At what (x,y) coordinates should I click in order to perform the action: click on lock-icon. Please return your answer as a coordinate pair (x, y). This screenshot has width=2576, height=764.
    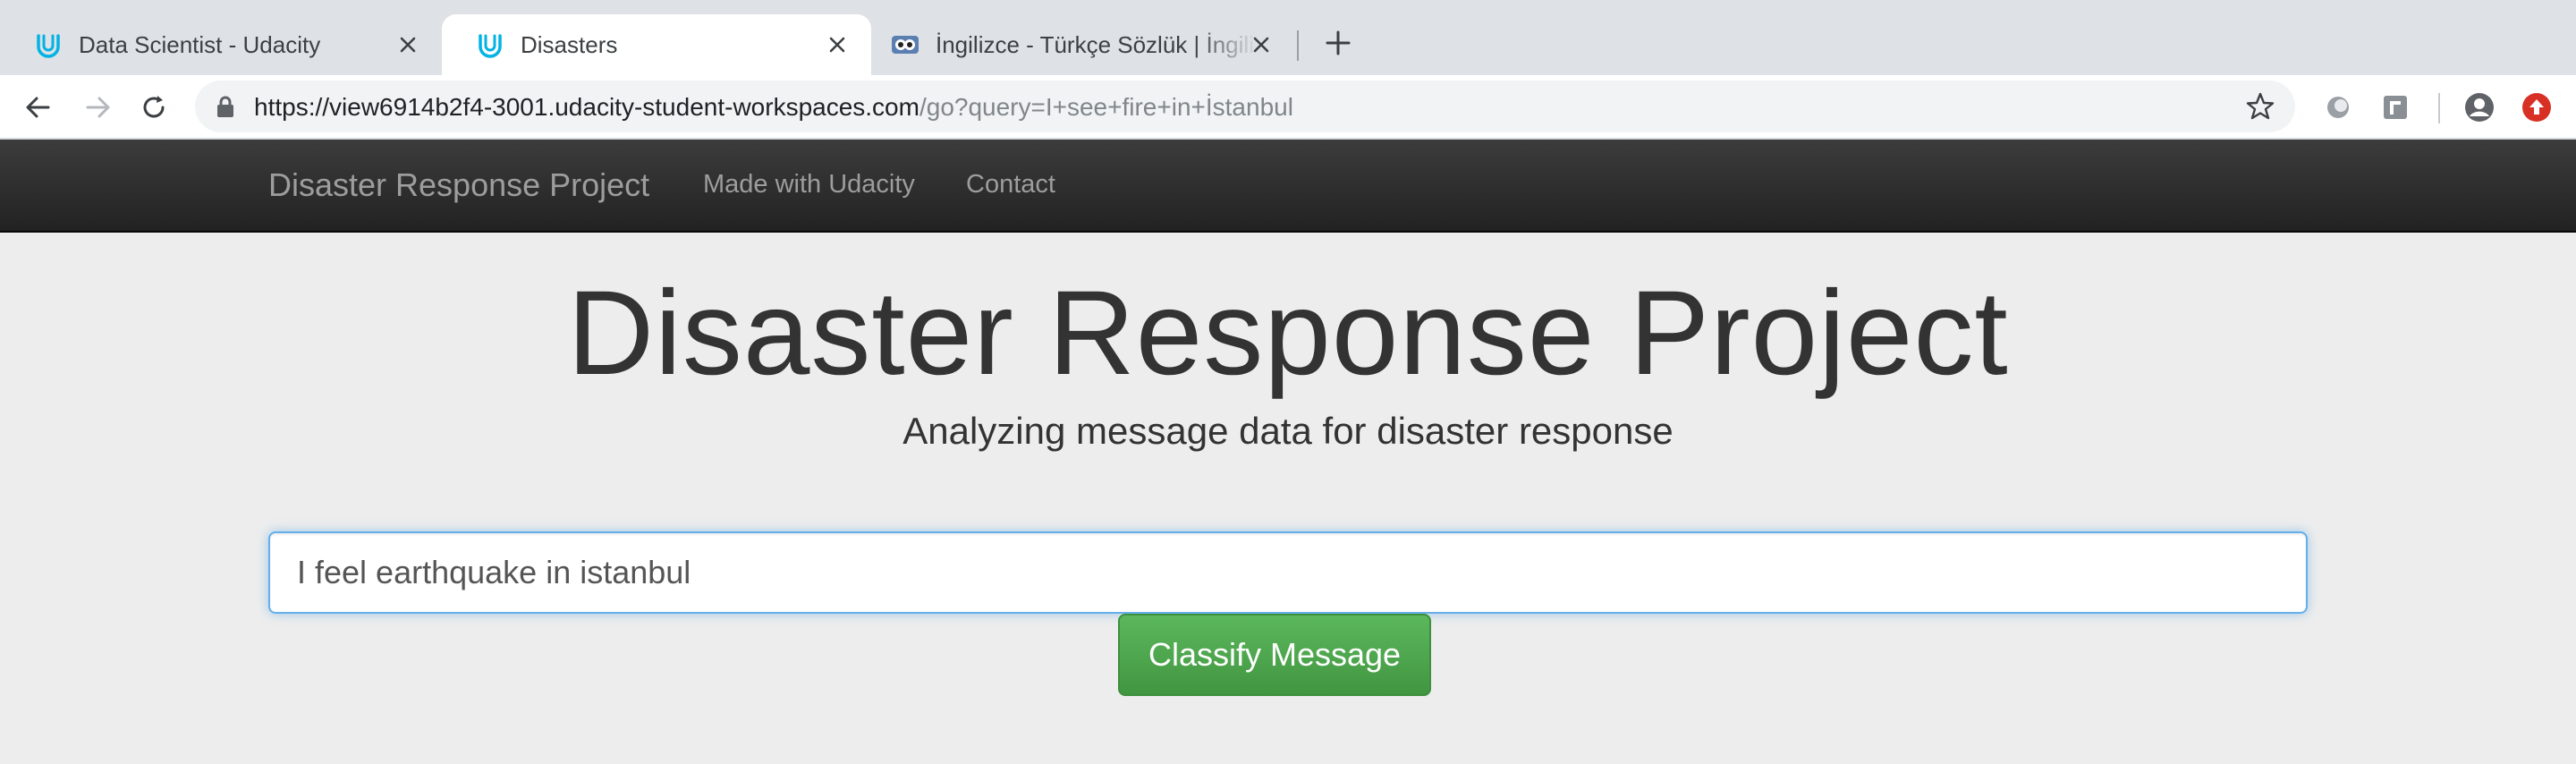
    Looking at the image, I should click on (225, 106).